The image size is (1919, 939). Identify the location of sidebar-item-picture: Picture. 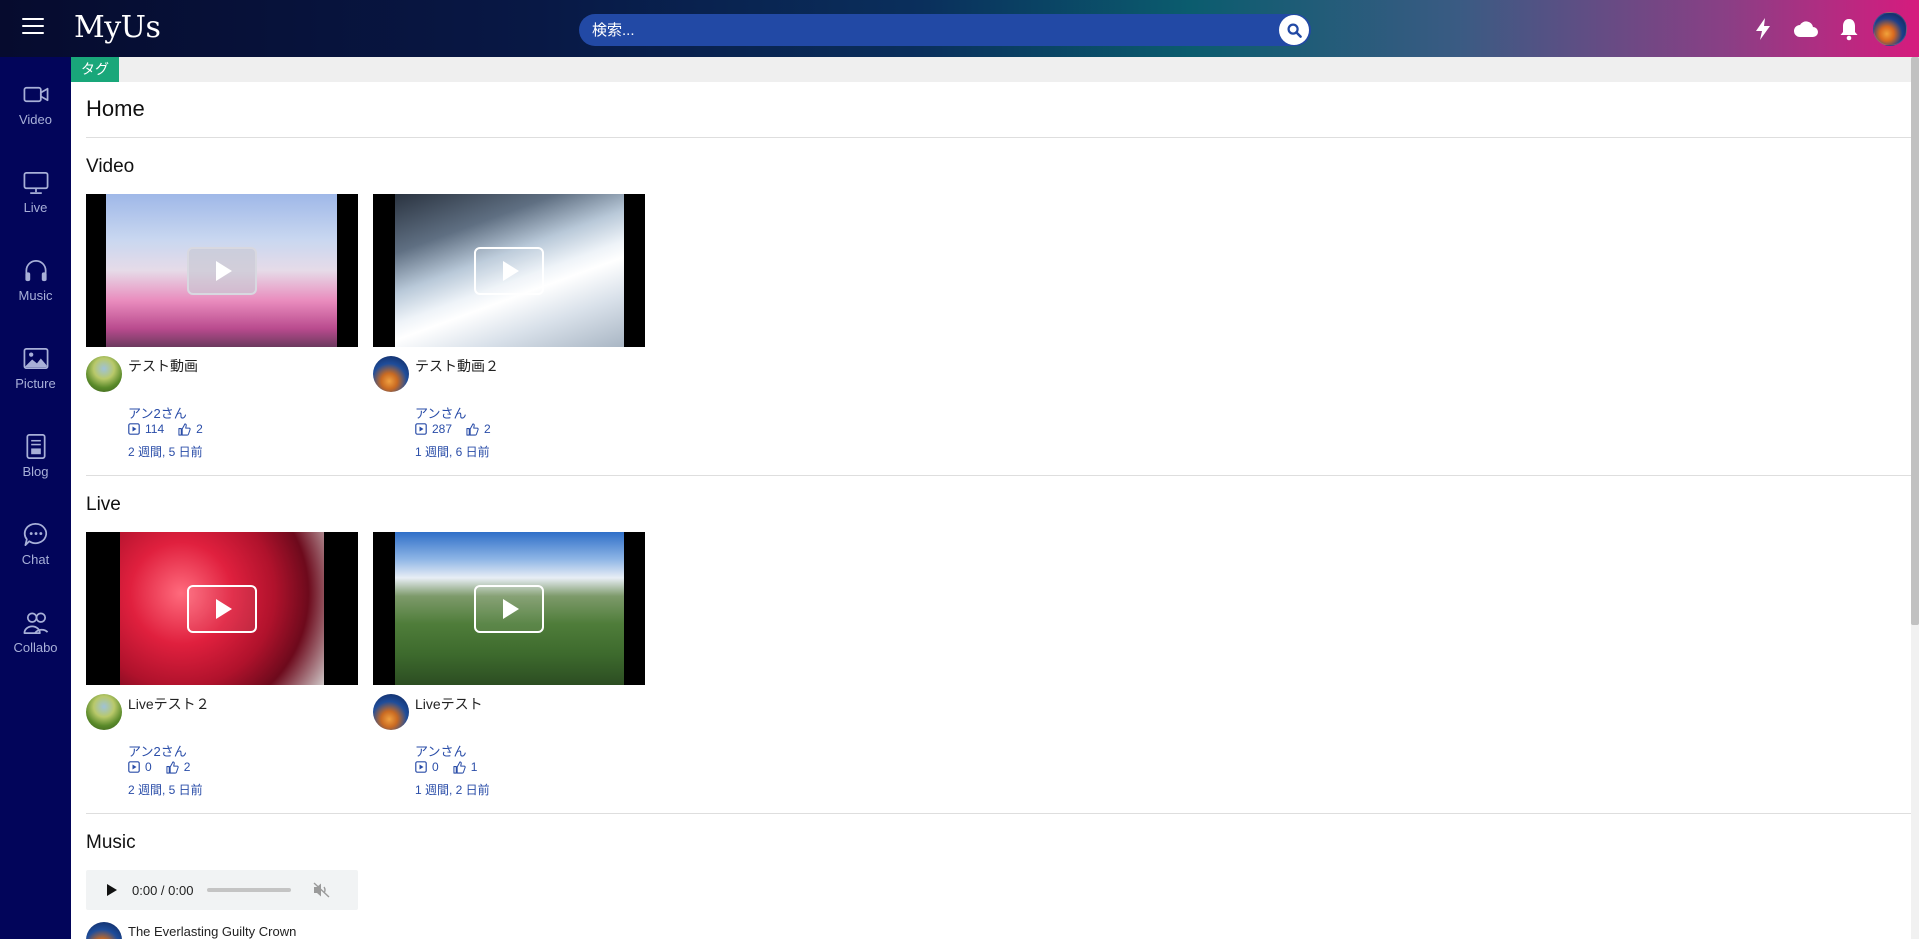
(35, 356).